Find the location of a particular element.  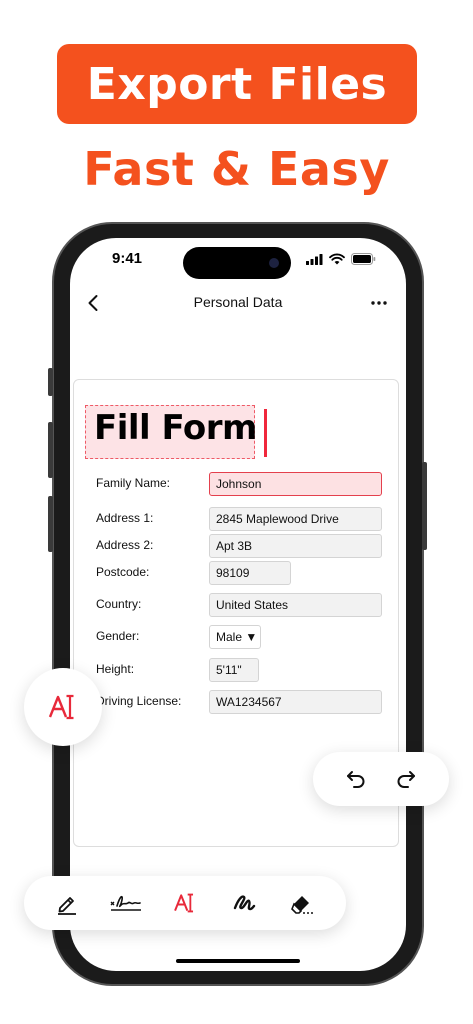

tool-signature is located at coordinates (126, 903).